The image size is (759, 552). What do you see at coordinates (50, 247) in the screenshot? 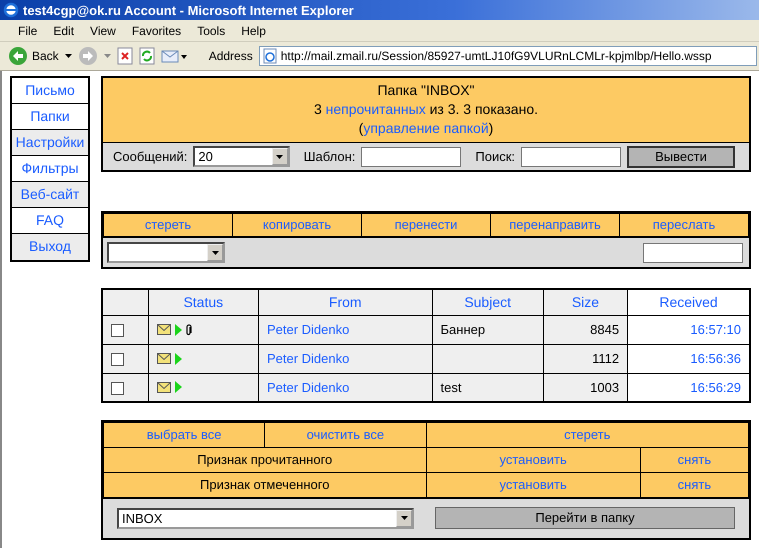
I see `sidebar-link: Выход` at bounding box center [50, 247].